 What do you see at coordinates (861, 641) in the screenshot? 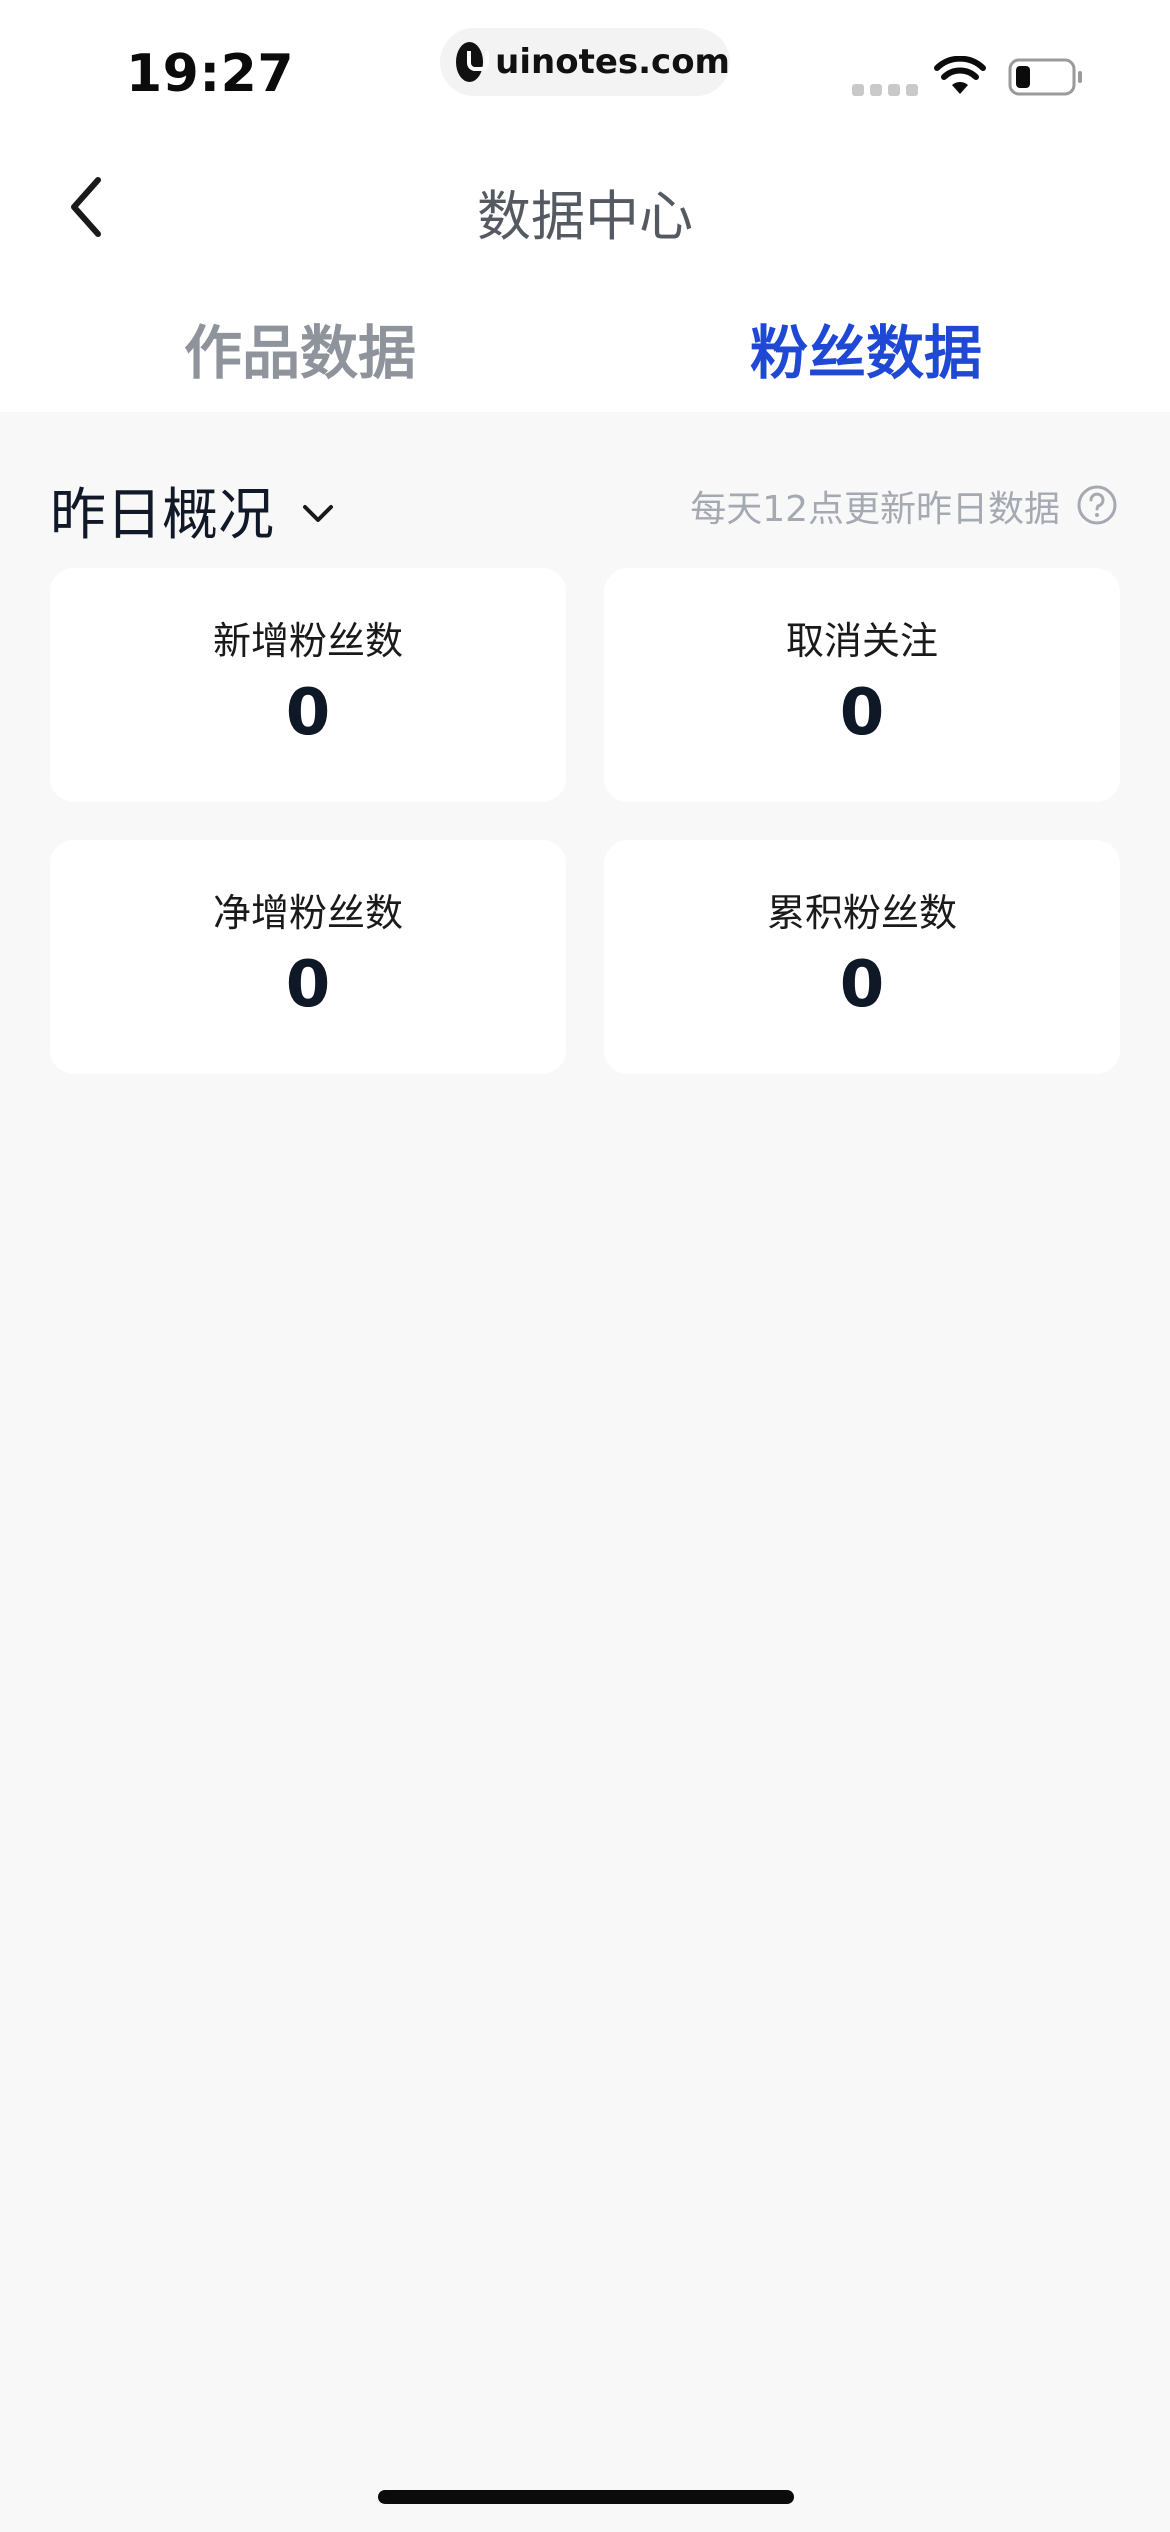
I see `stat-label: 取消关注` at bounding box center [861, 641].